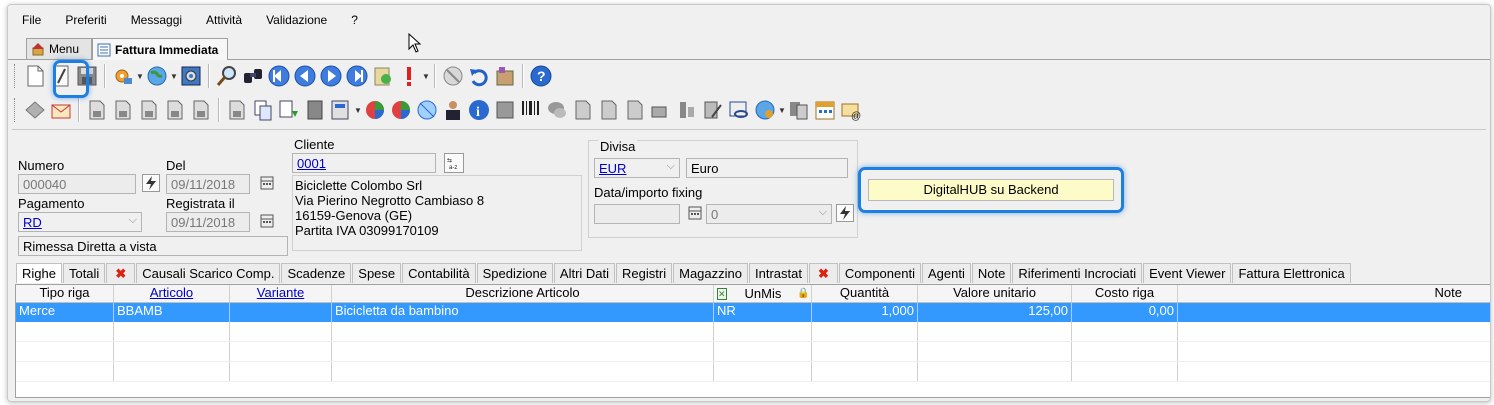 This screenshot has height=405, width=1494. I want to click on tab-spese: Spese, so click(377, 273).